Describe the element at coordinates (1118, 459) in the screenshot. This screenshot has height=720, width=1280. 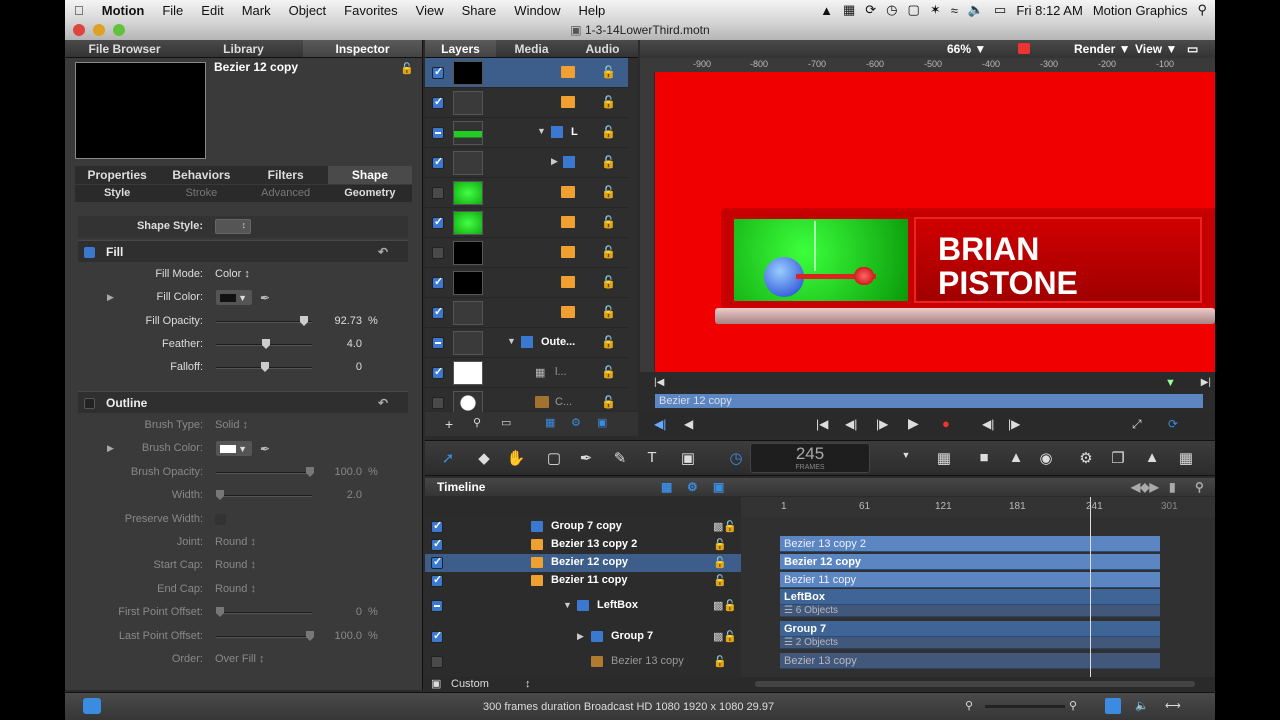
I see `replicator-icon: ❐` at that location.